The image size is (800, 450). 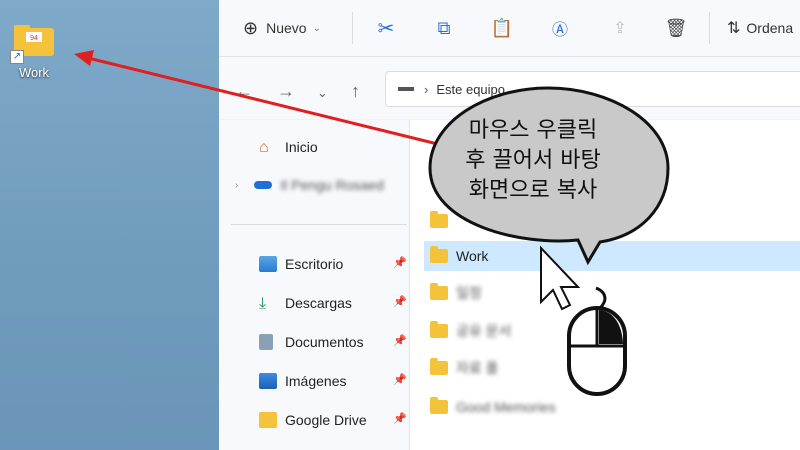 I want to click on home-icon: ⌂, so click(x=264, y=147).